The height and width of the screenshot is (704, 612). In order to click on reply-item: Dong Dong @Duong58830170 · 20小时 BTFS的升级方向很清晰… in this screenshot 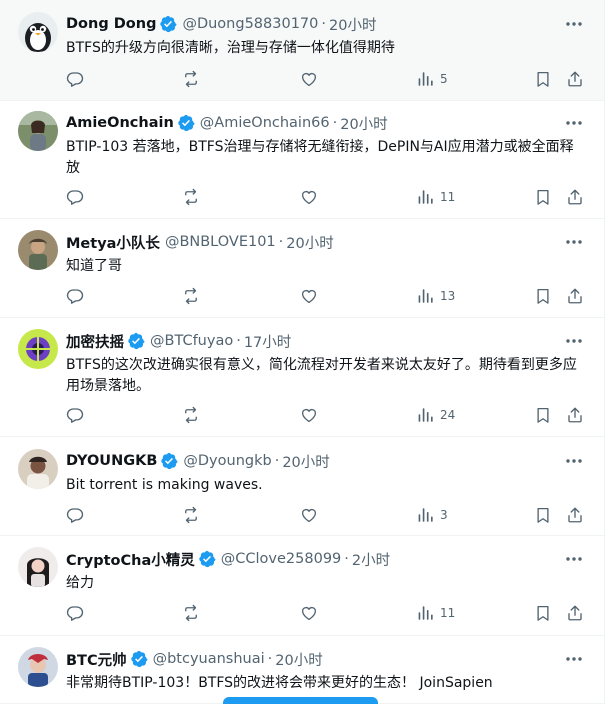, I will do `click(302, 50)`.